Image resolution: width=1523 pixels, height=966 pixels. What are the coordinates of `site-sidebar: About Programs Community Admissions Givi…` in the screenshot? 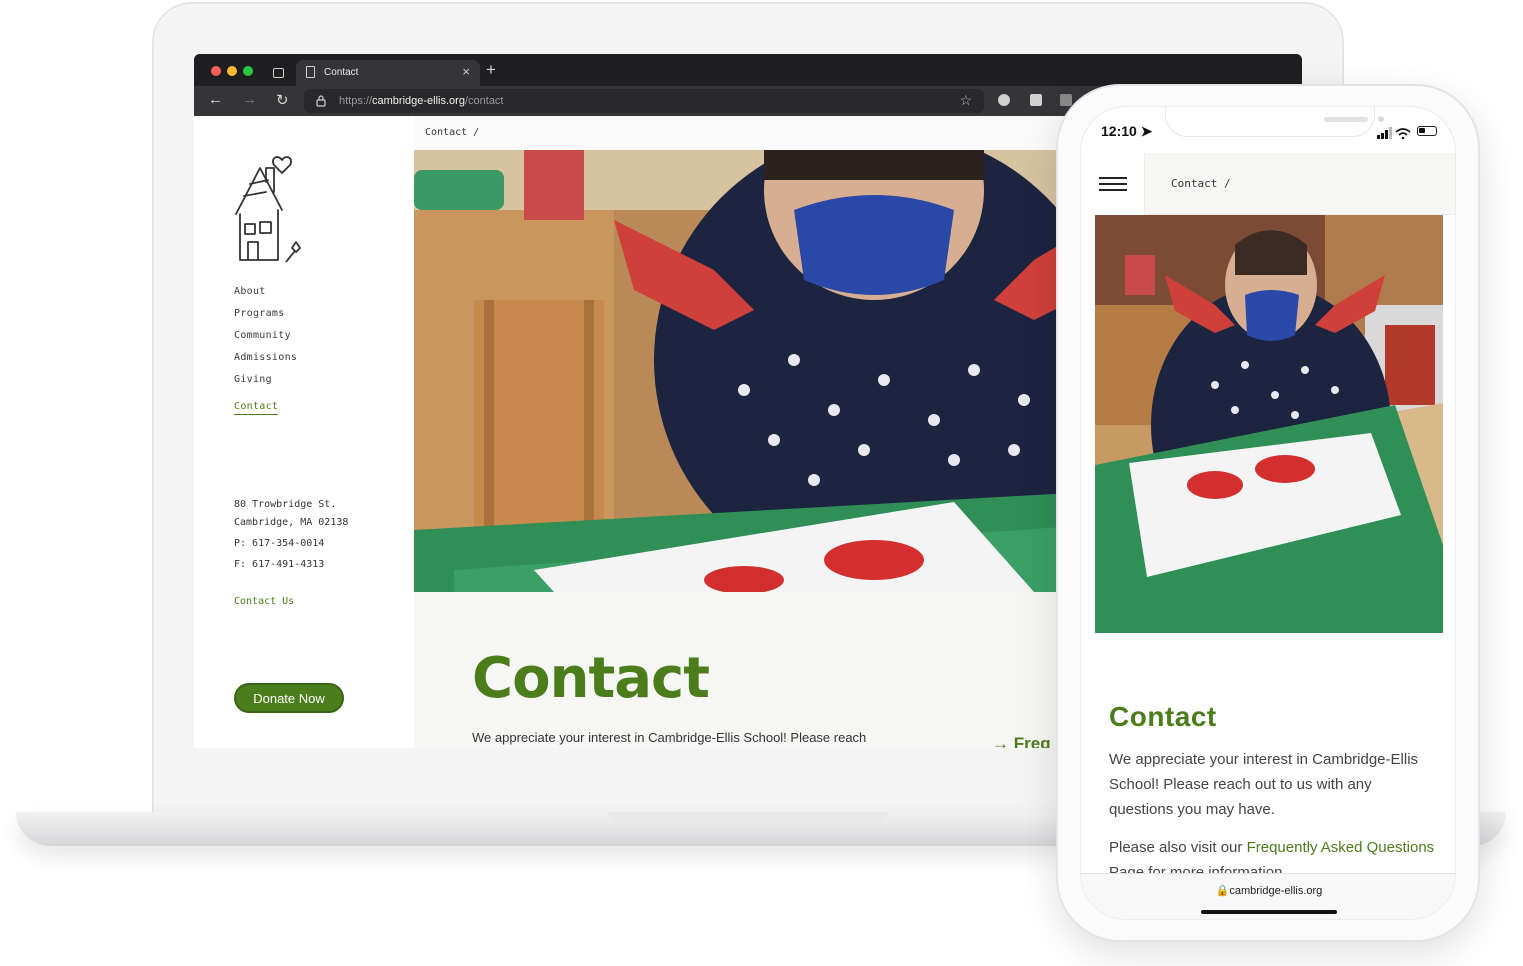 It's located at (304, 432).